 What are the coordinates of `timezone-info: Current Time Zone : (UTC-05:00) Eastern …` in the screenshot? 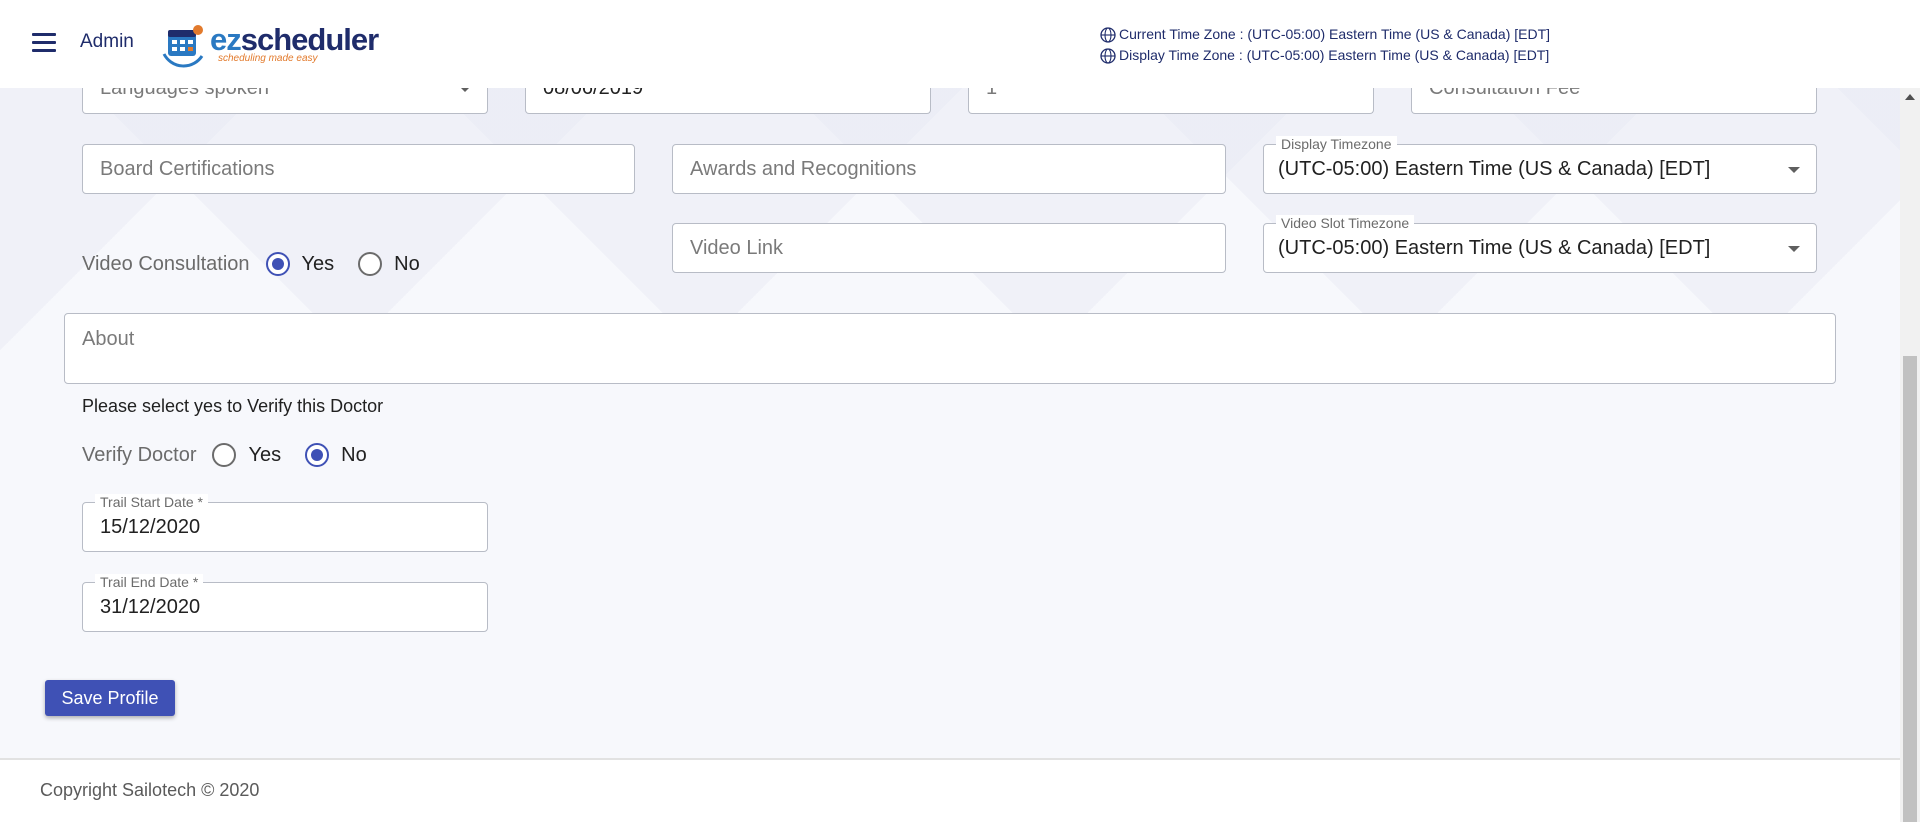 It's located at (1325, 45).